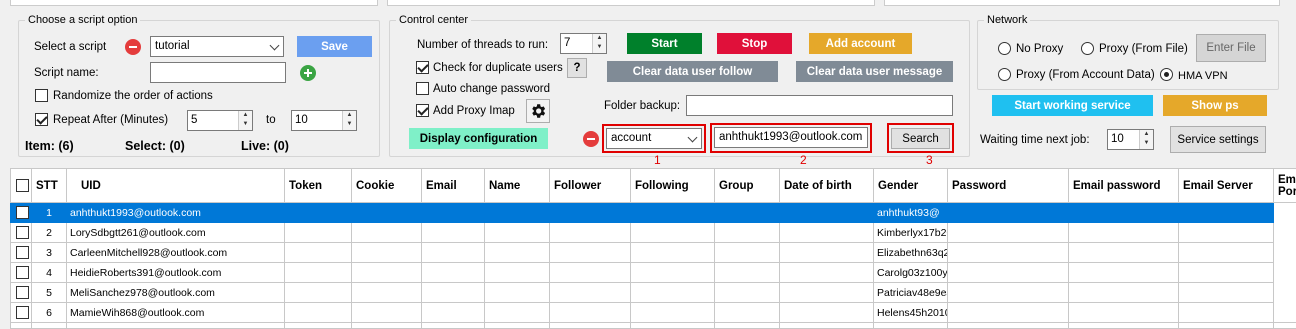 This screenshot has height=329, width=1296. Describe the element at coordinates (217, 46) in the screenshot. I see `script-select: tutorial` at that location.